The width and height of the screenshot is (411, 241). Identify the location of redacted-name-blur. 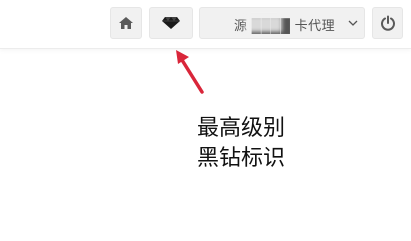
(264, 24).